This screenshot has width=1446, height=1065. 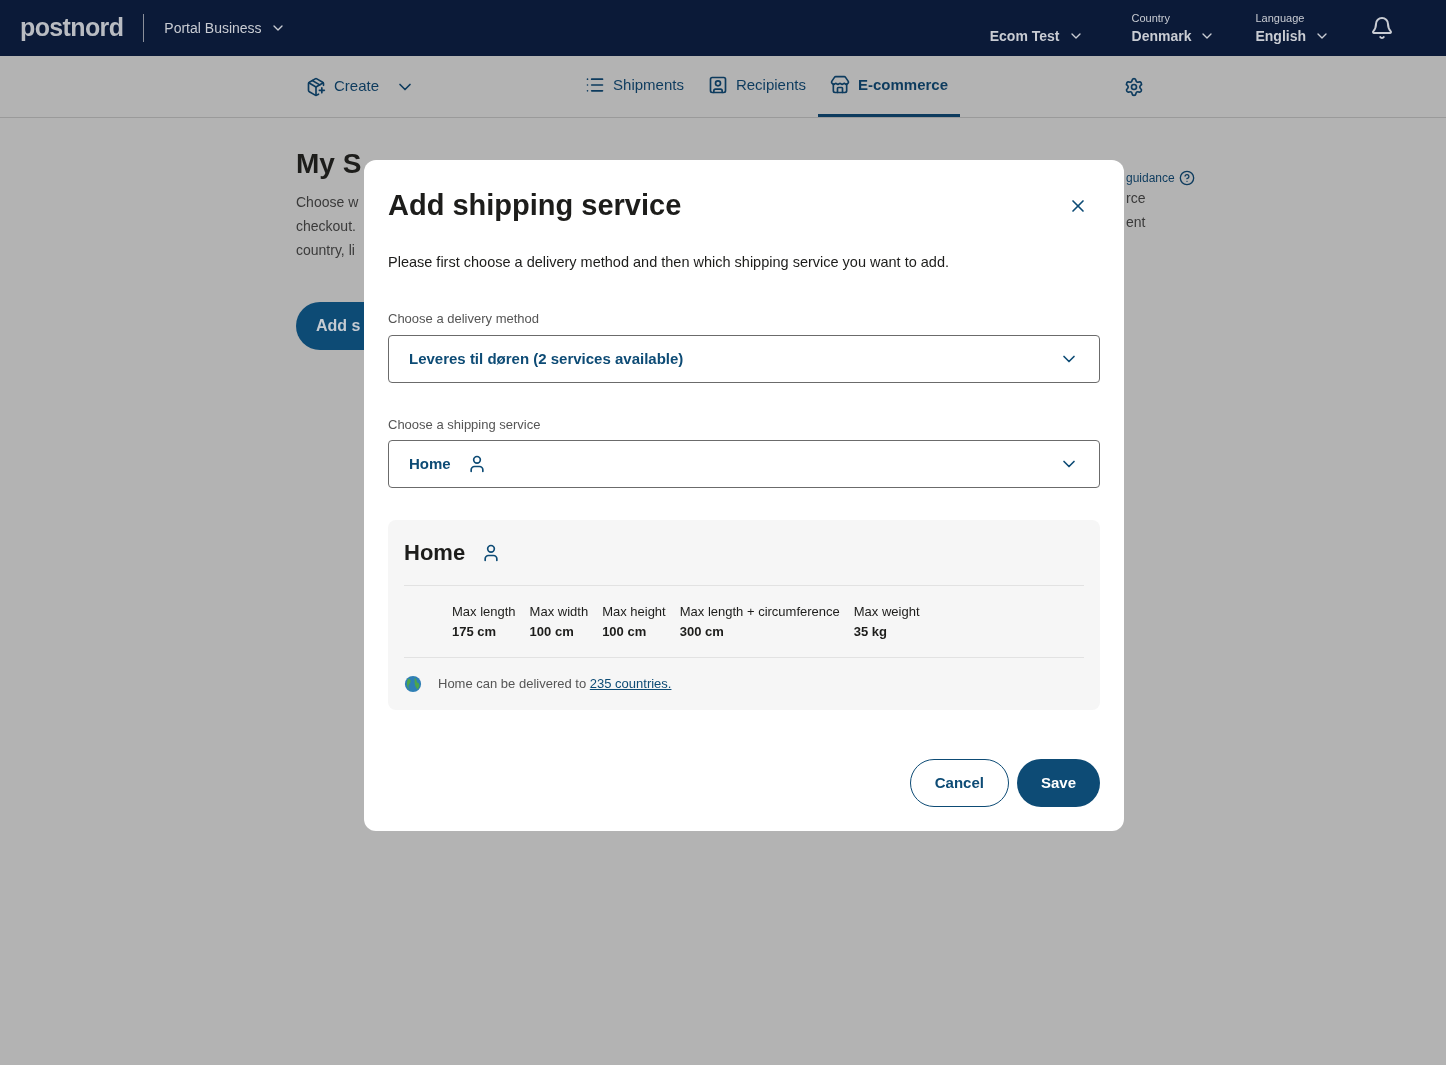 I want to click on description-text: country, li, so click(x=326, y=250).